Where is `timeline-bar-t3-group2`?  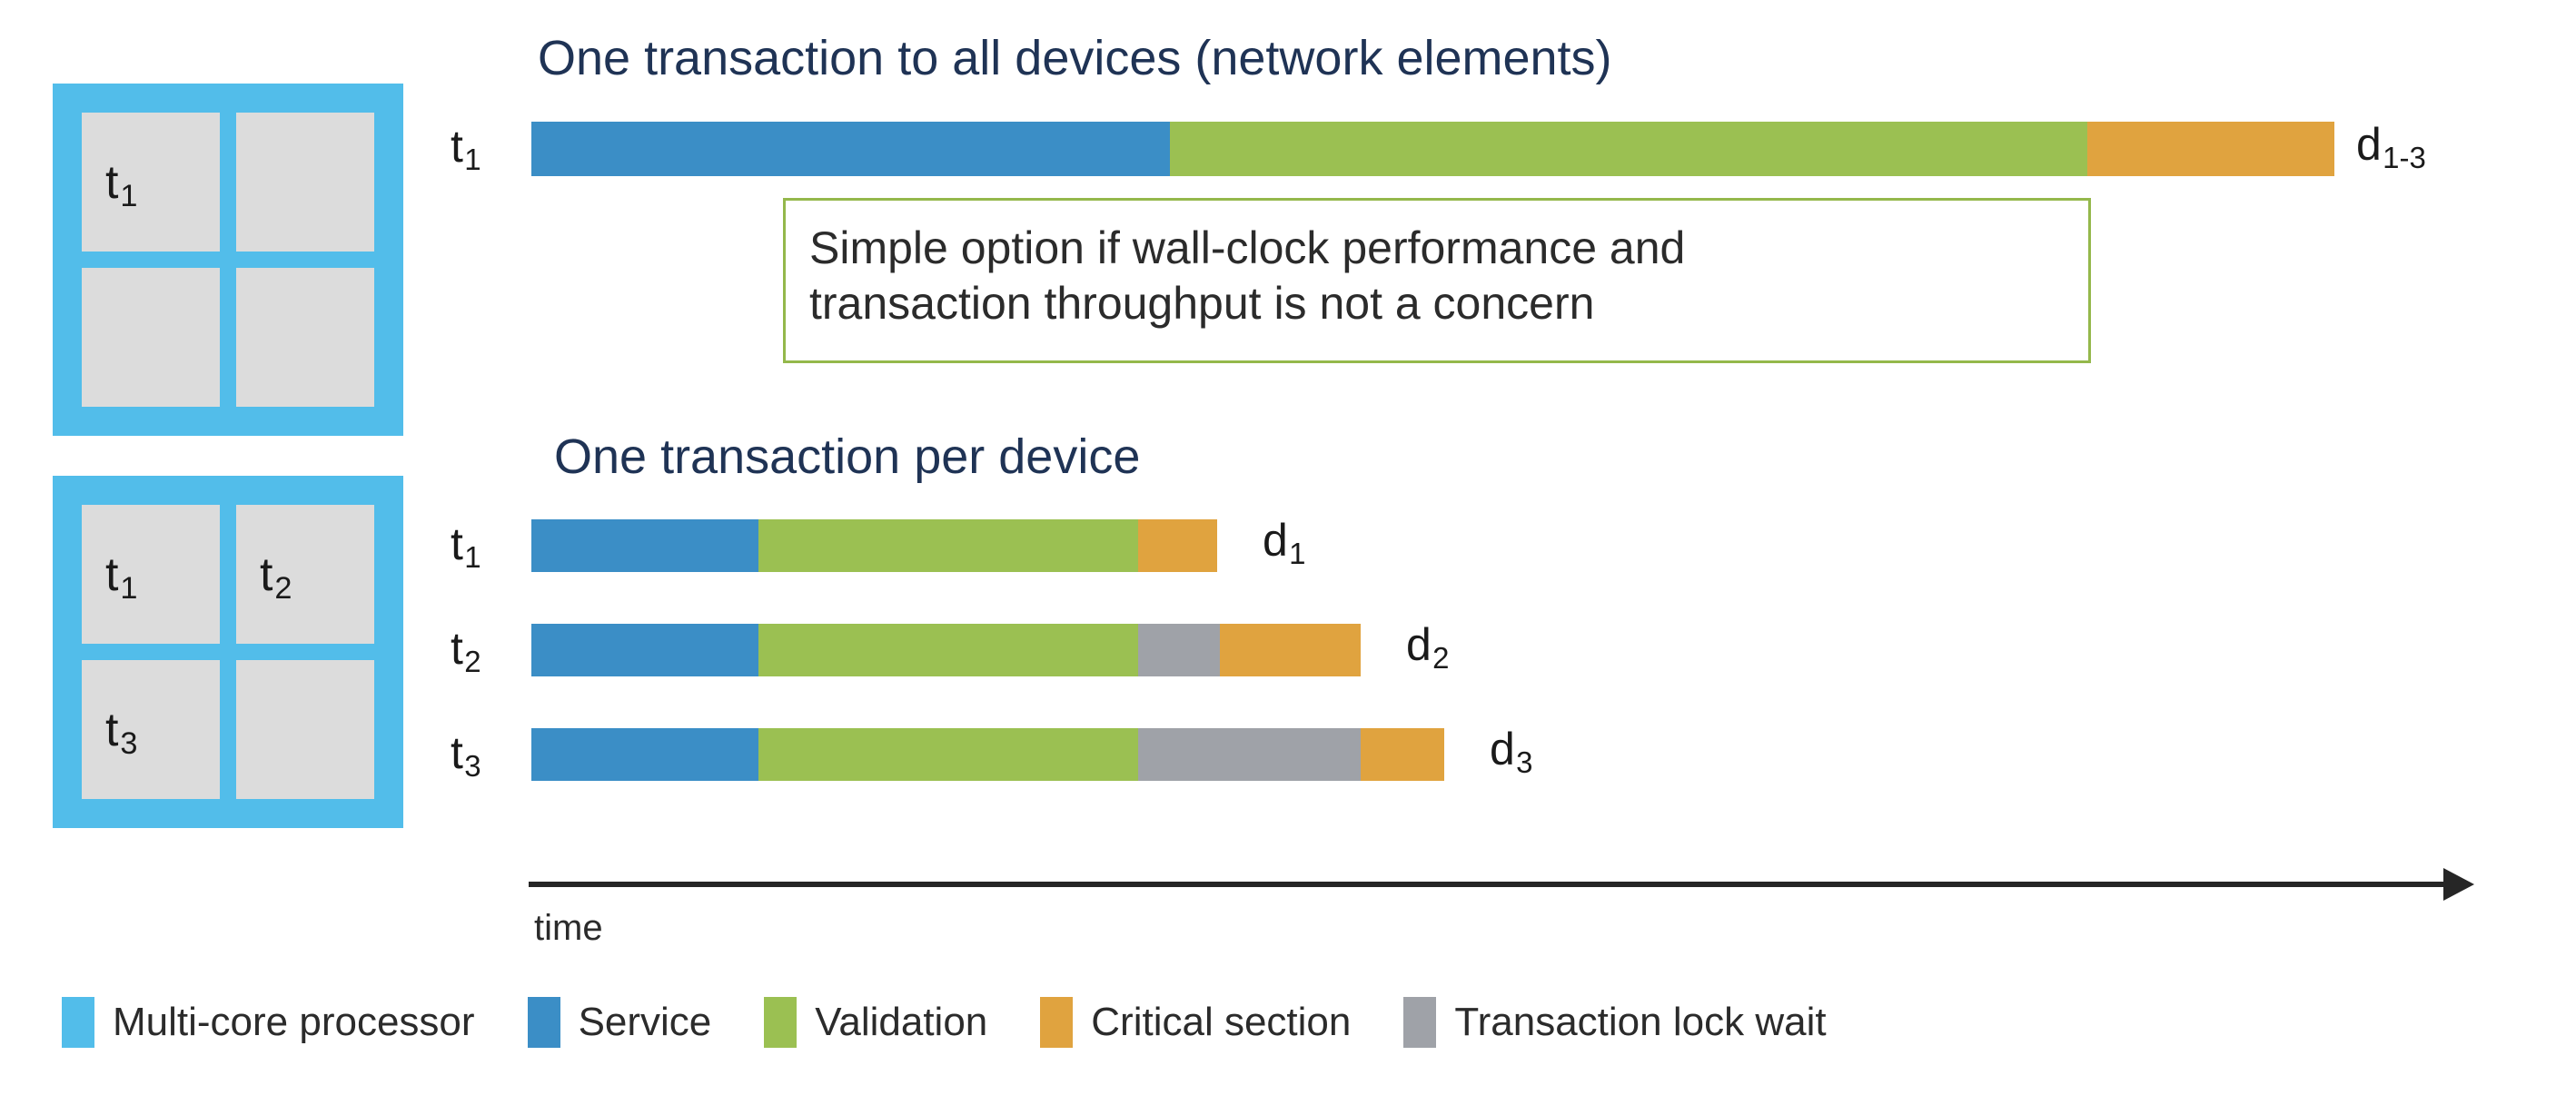 timeline-bar-t3-group2 is located at coordinates (987, 754).